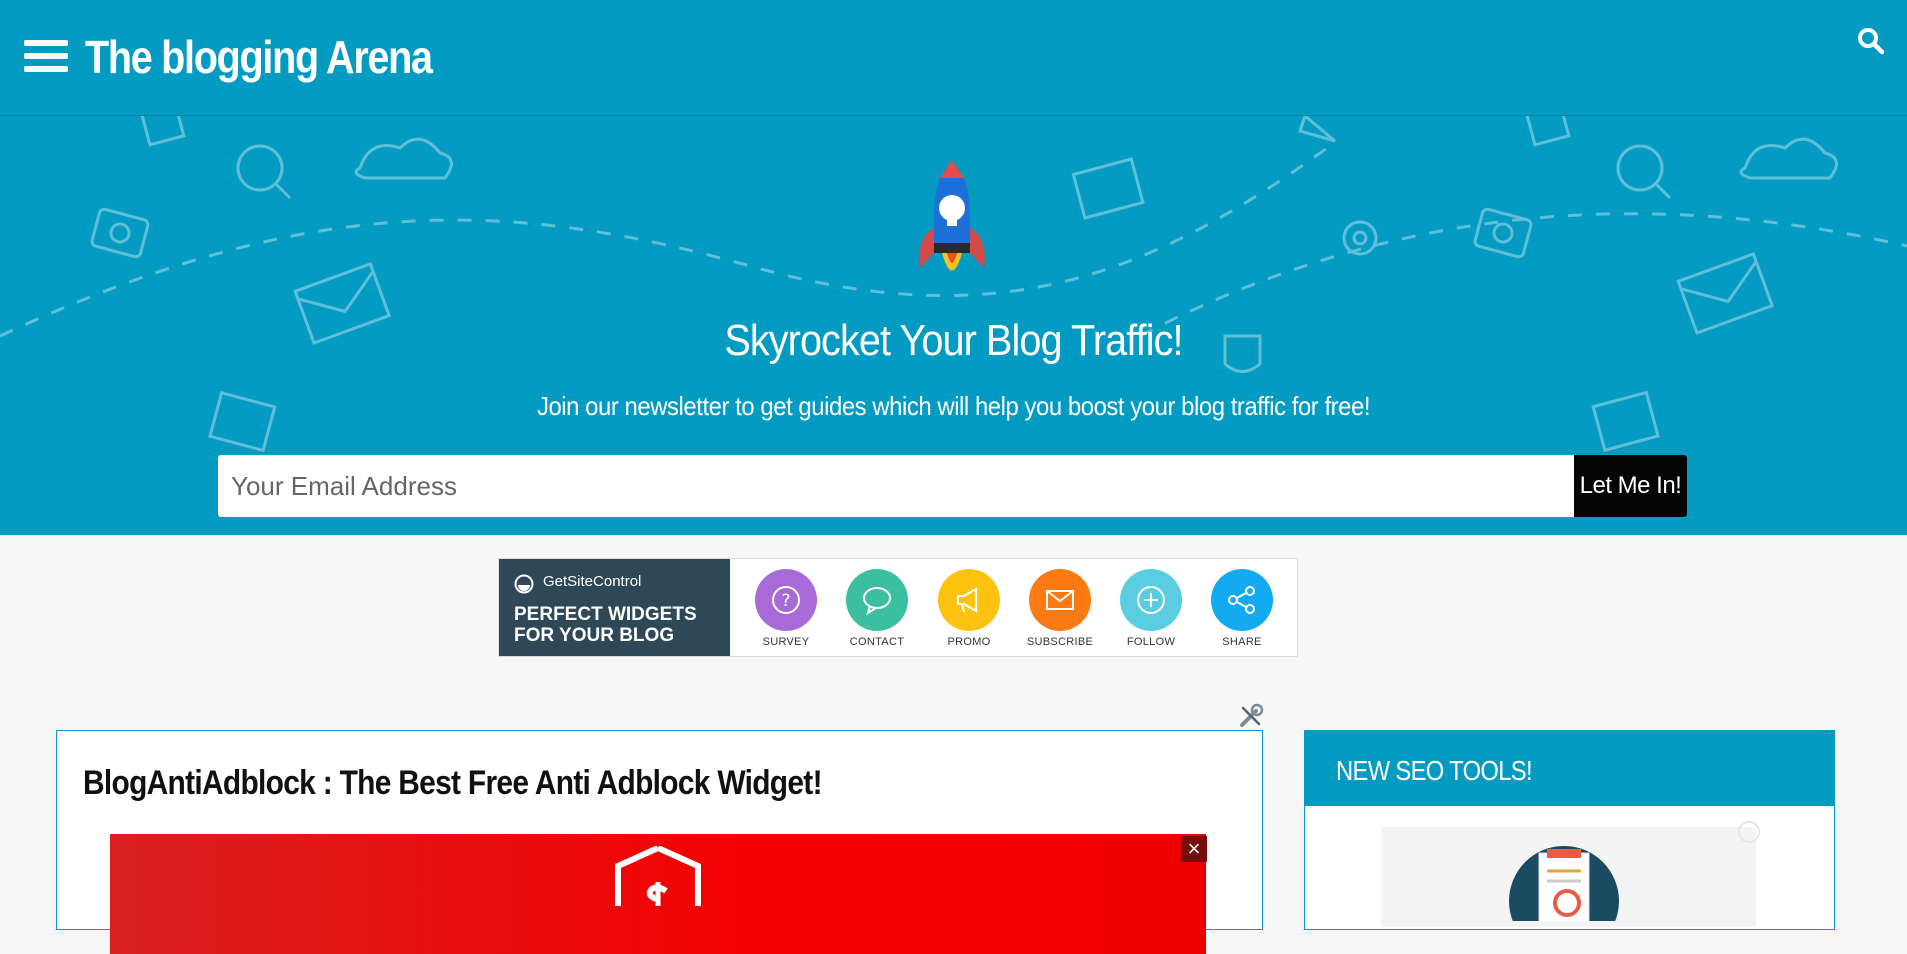 This screenshot has height=954, width=1907. I want to click on sidebar-widget-seo-tools: NEW SEO TOOLS!, so click(1569, 830).